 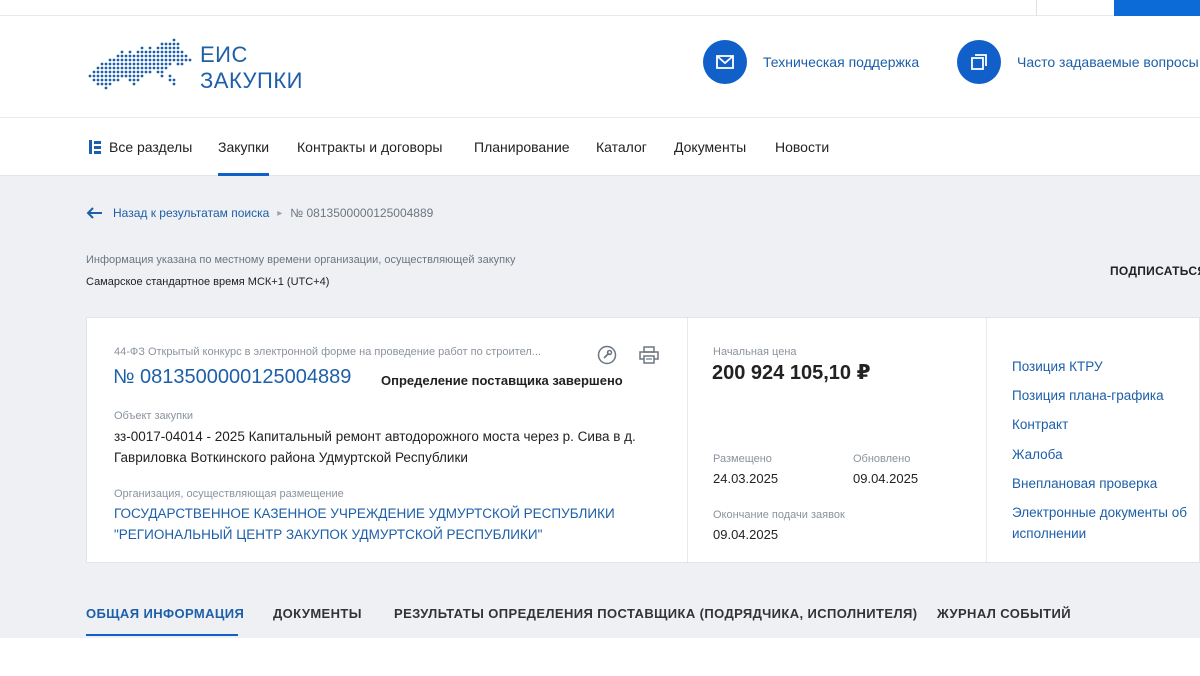 I want to click on back-to-results-link: Назад к результатам поиска, so click(x=191, y=213).